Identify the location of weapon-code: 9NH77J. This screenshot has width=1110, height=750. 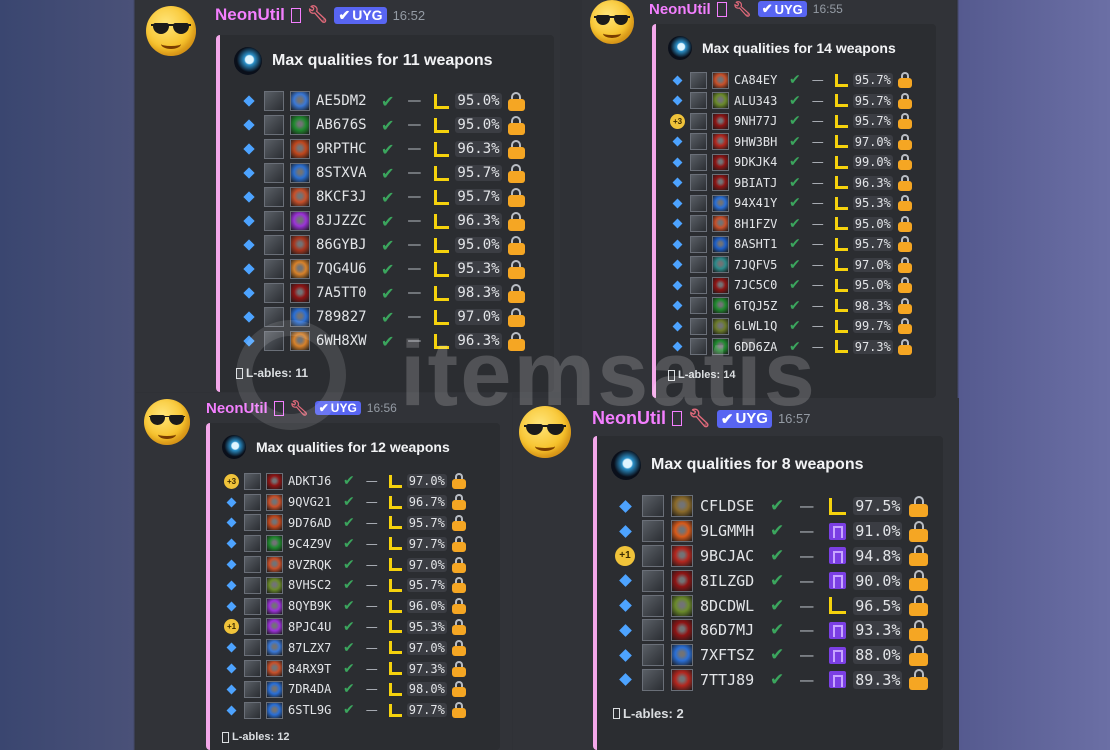
(759, 121).